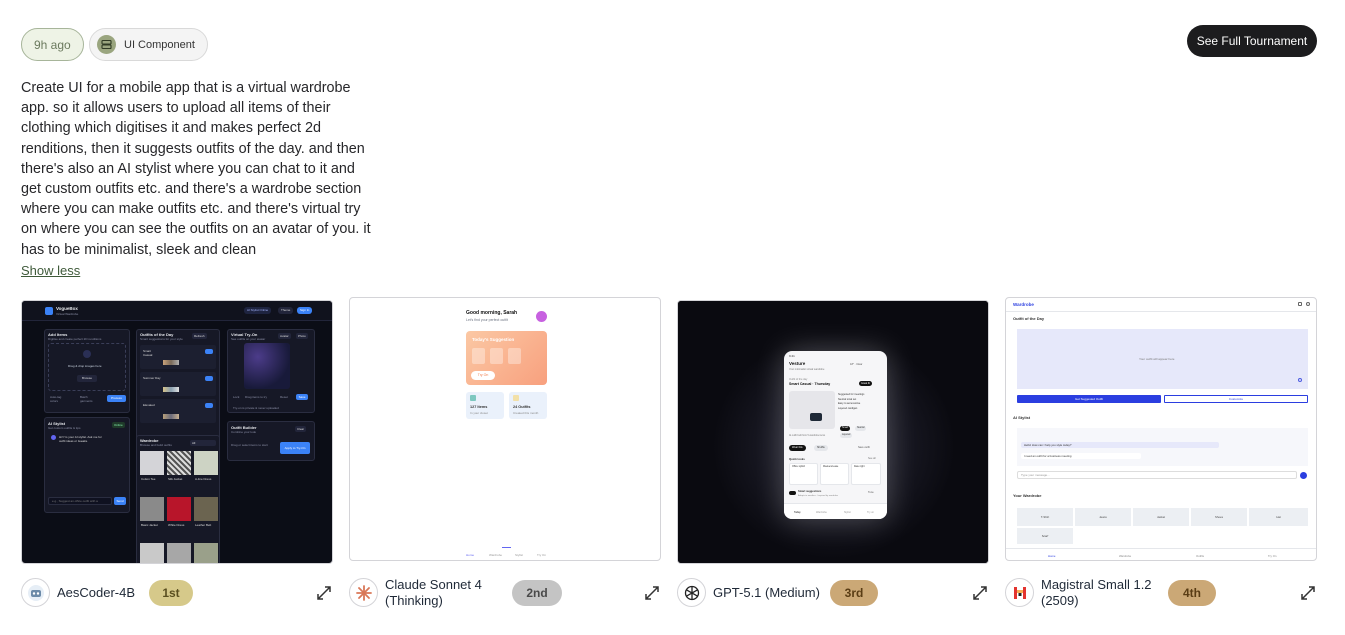  Describe the element at coordinates (152, 378) in the screenshot. I see `ootd-item-name: Summer Day` at that location.